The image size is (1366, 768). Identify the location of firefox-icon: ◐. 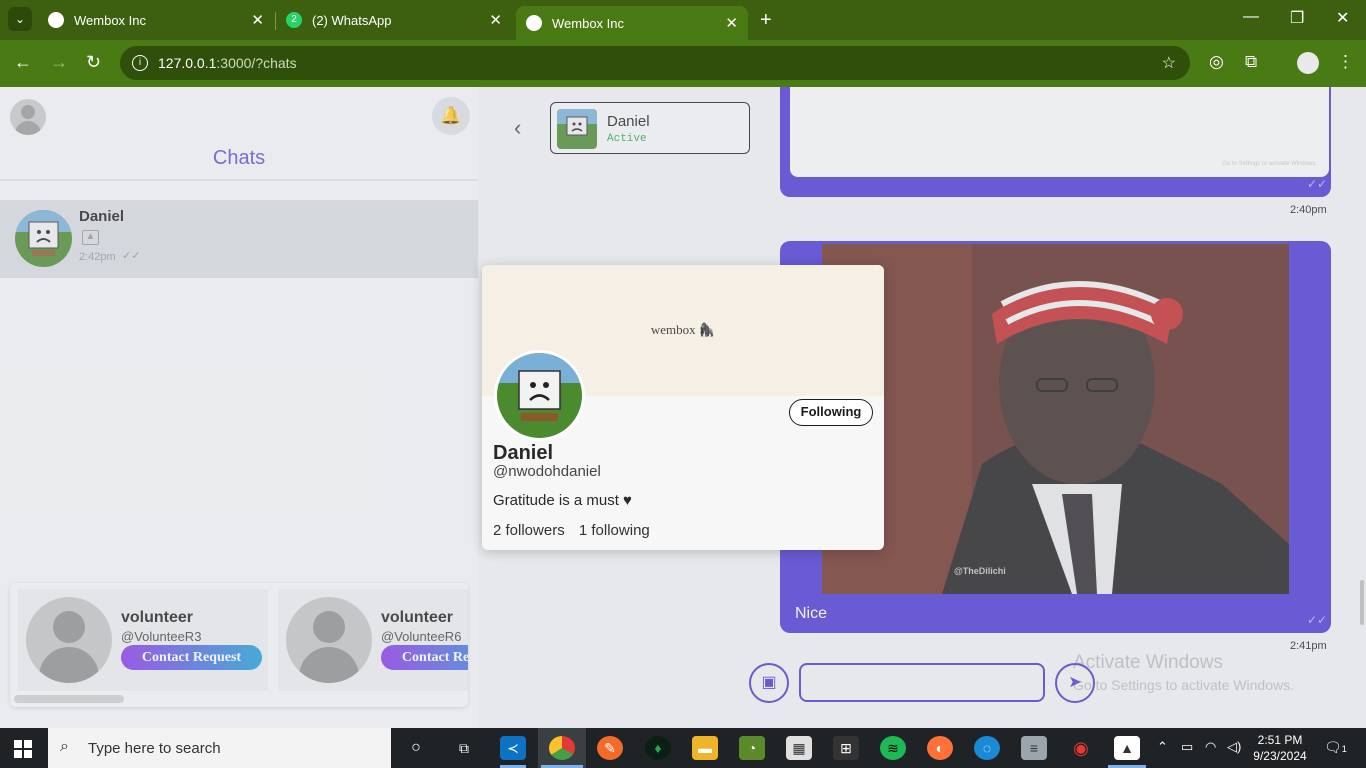
(940, 748).